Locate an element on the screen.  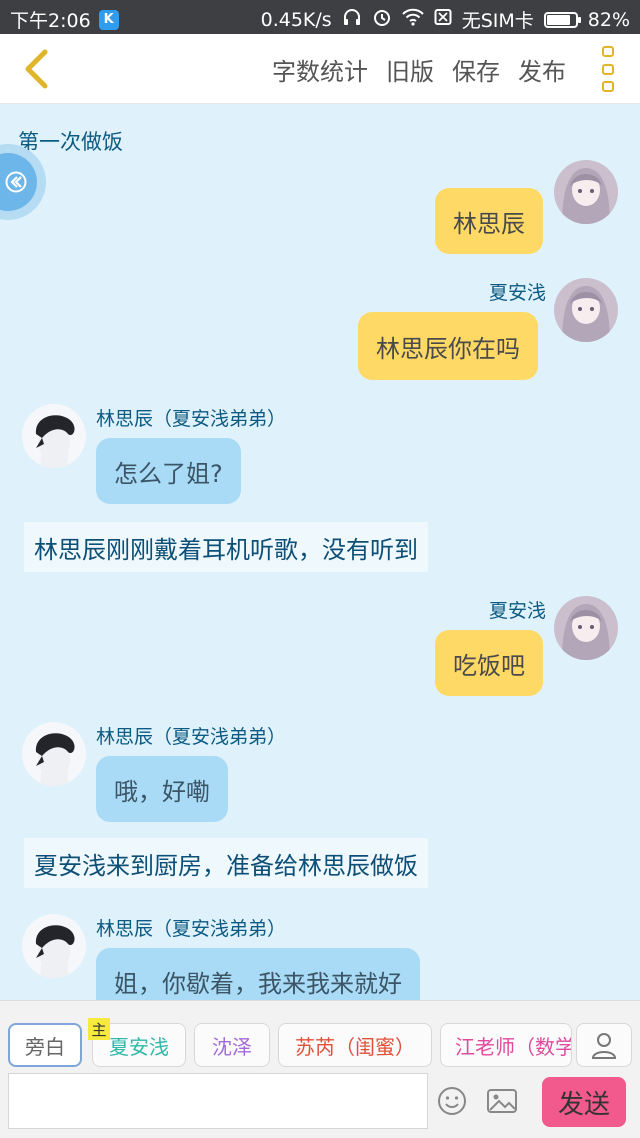
role-label: 夏安浅 is located at coordinates (139, 1046).